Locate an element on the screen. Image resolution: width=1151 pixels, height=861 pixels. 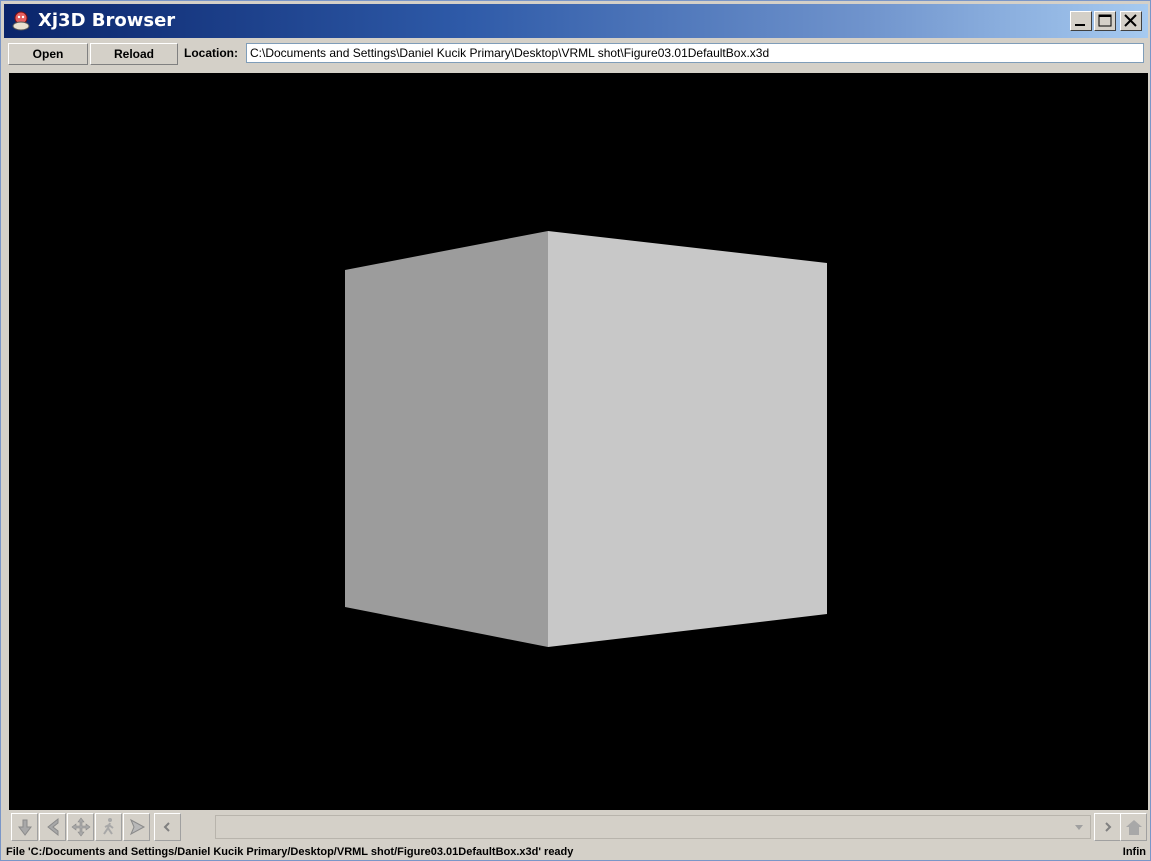
minimize-icon is located at coordinates (1080, 25).